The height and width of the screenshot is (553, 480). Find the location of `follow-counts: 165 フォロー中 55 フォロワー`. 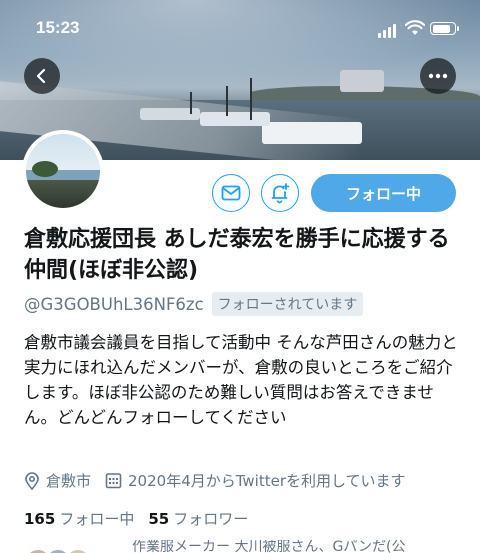

follow-counts: 165 フォロー中 55 フォロワー is located at coordinates (143, 518).